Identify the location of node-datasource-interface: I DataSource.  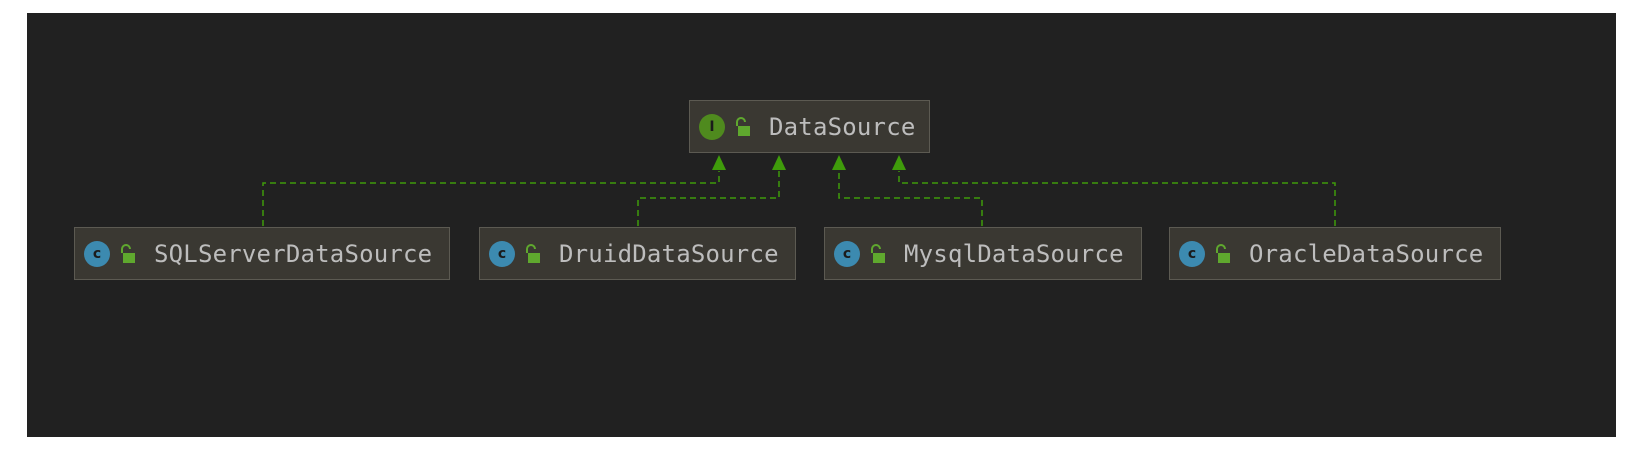
(809, 126).